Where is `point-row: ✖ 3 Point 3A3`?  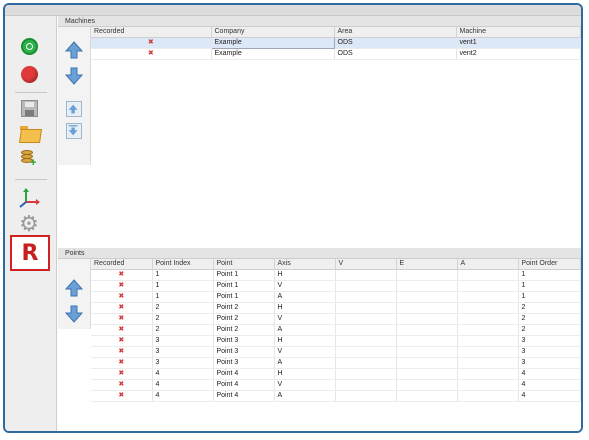
point-row: ✖ 3 Point 3A3 is located at coordinates (336, 363).